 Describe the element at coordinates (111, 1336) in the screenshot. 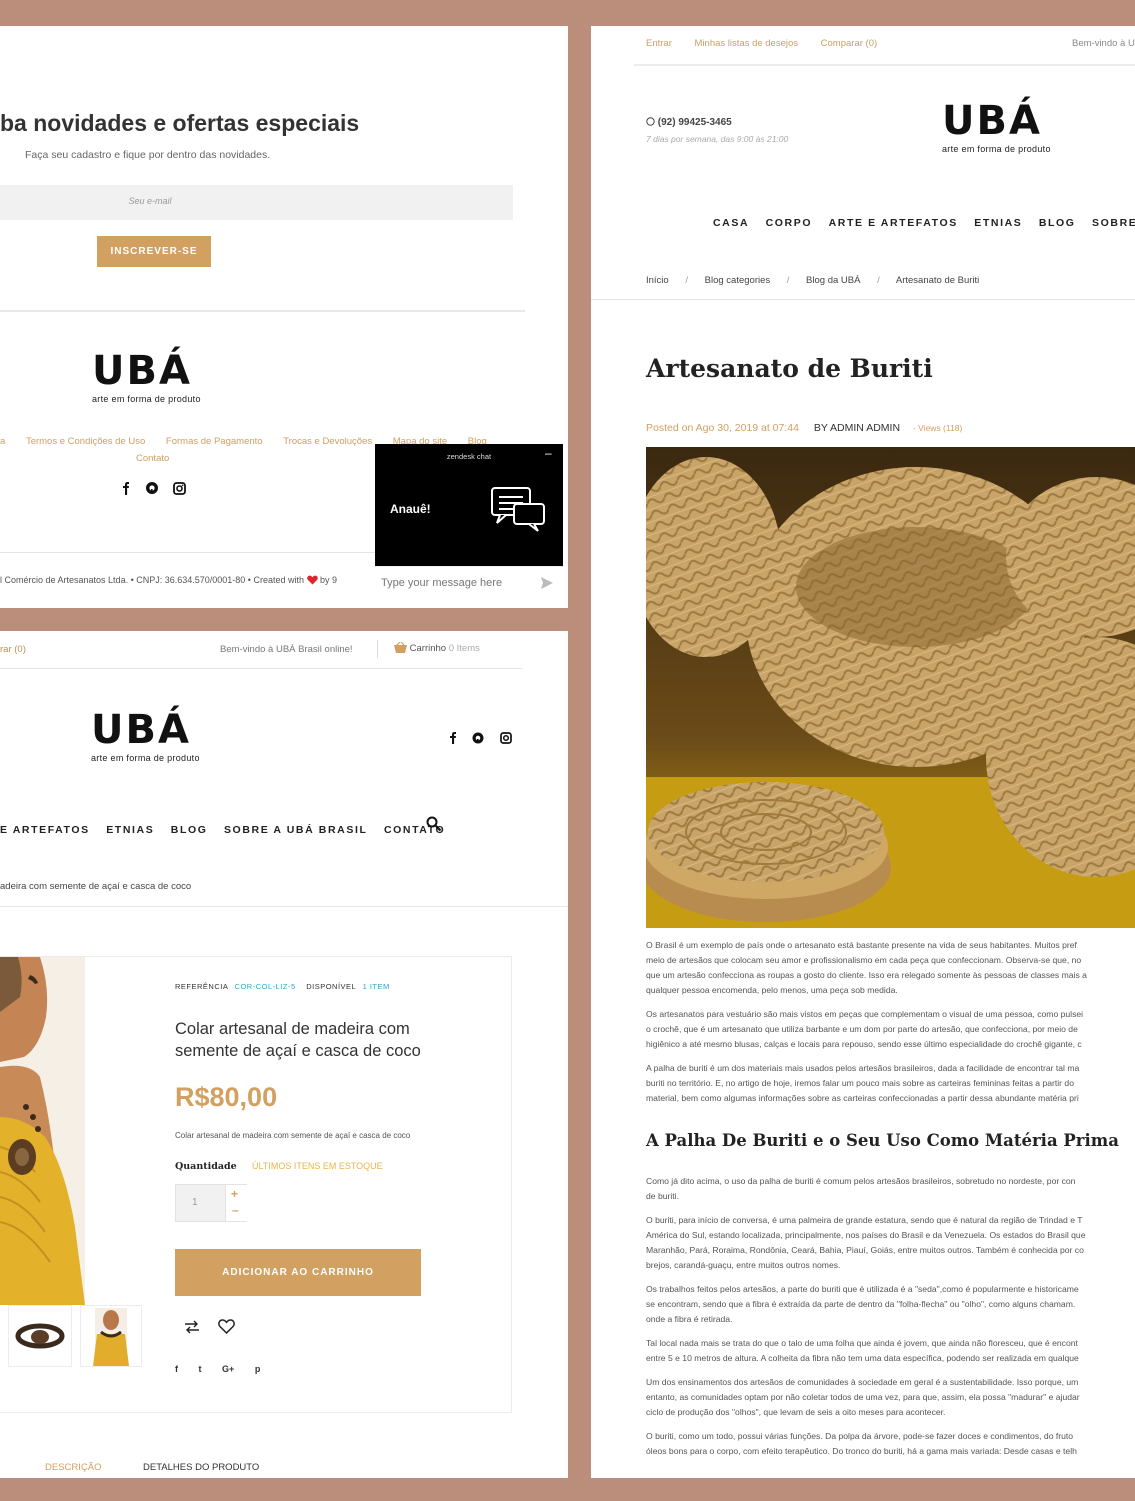

I see `thumbnail-model` at that location.